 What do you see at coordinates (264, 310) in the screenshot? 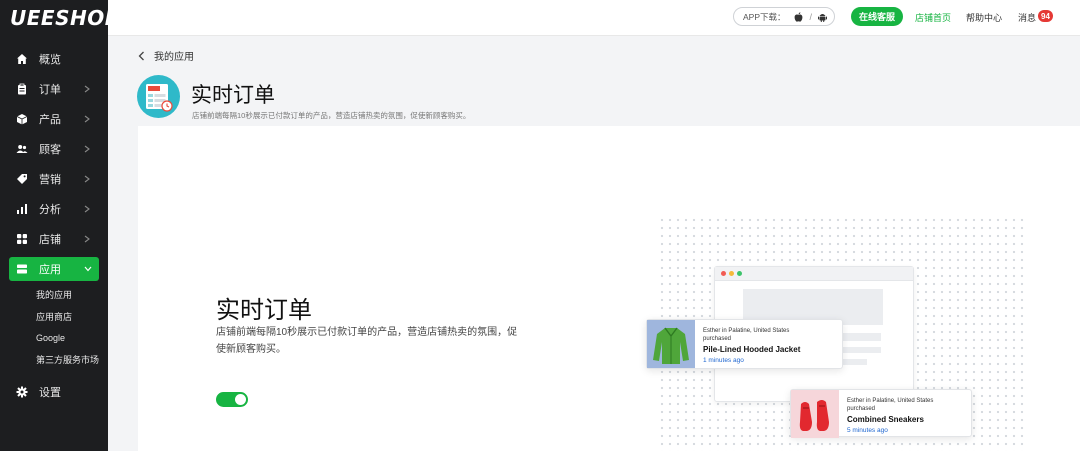
I see `feature-title: 实时订单` at bounding box center [264, 310].